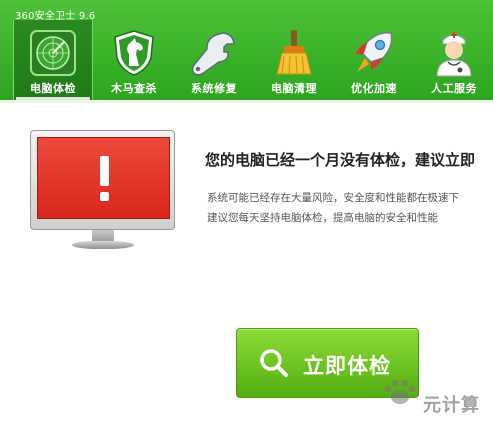 The image size is (493, 422). Describe the element at coordinates (454, 54) in the screenshot. I see `doctor-icon` at that location.